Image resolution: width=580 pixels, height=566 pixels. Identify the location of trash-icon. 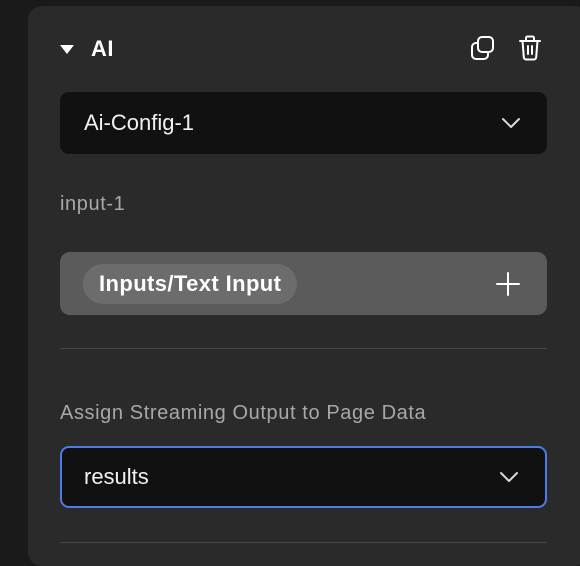
(530, 48).